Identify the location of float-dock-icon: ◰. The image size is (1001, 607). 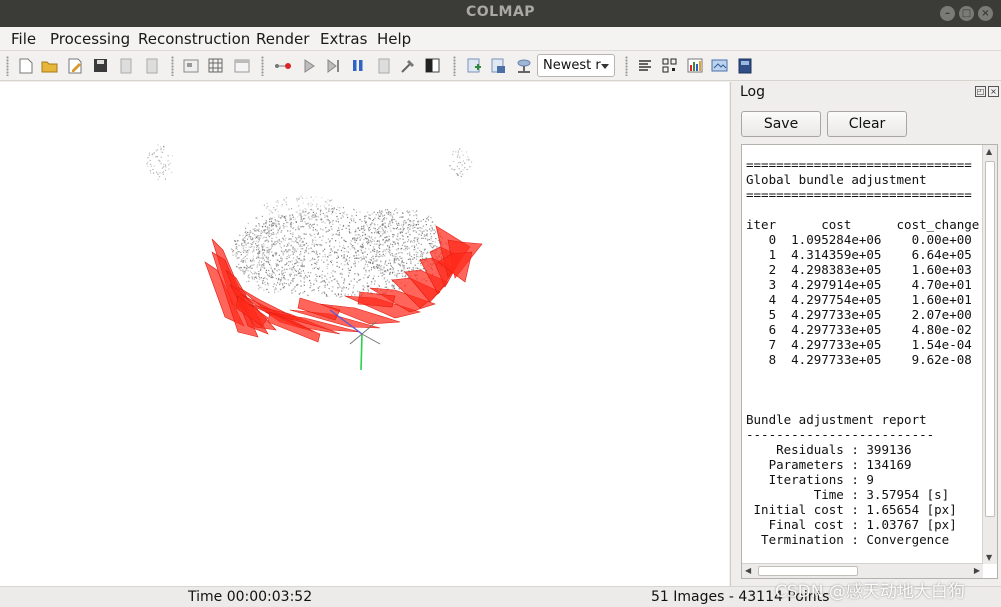
(980, 91).